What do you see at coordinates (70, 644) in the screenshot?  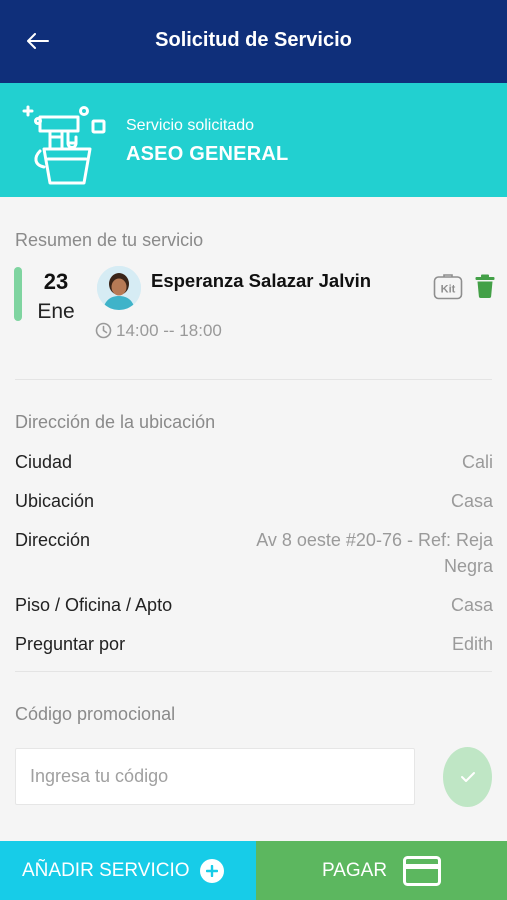 I see `ask-for-label: Preguntar por` at bounding box center [70, 644].